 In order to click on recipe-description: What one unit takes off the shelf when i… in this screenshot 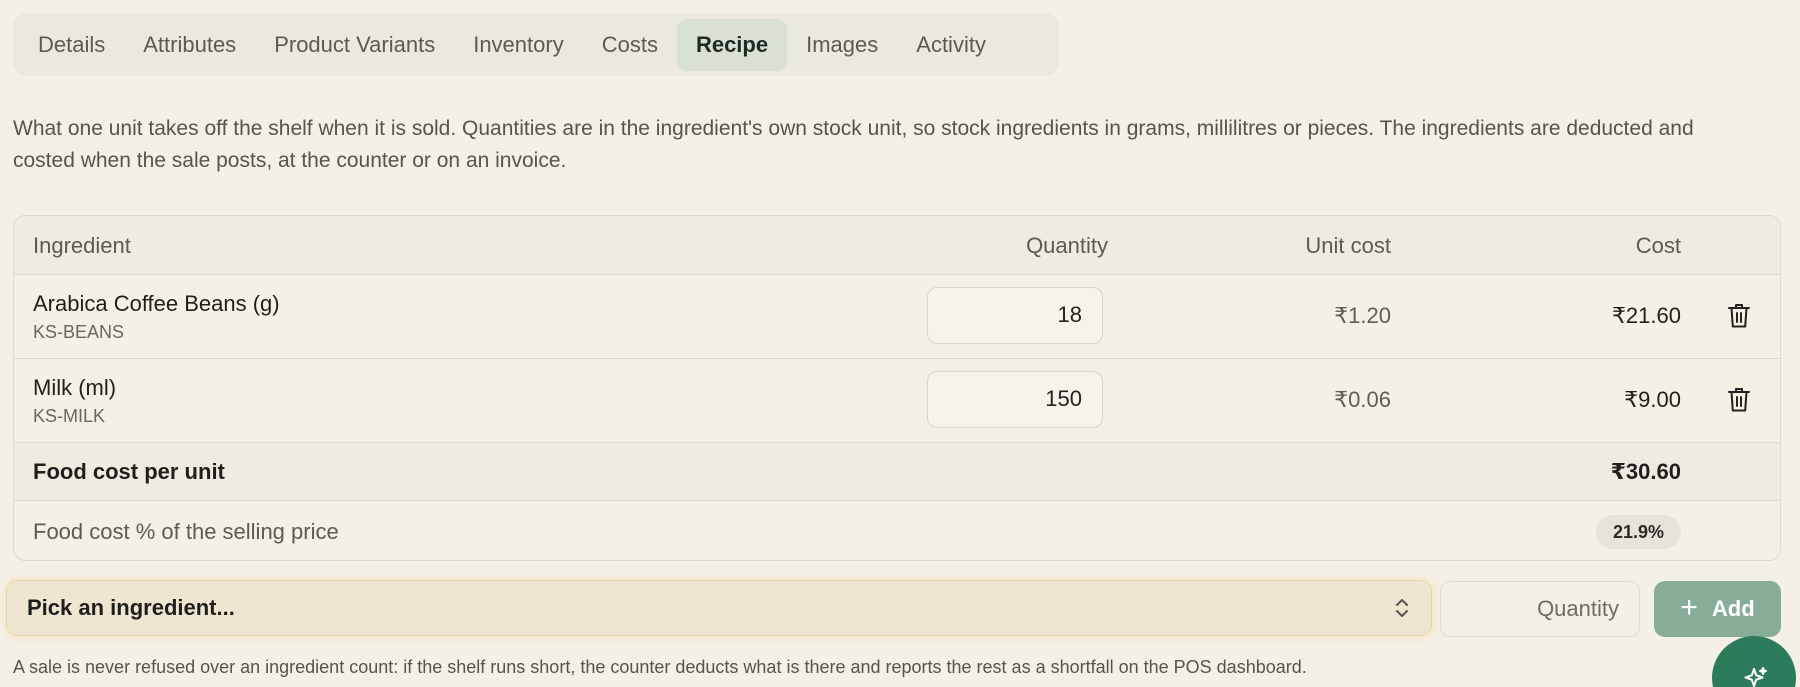, I will do `click(853, 144)`.